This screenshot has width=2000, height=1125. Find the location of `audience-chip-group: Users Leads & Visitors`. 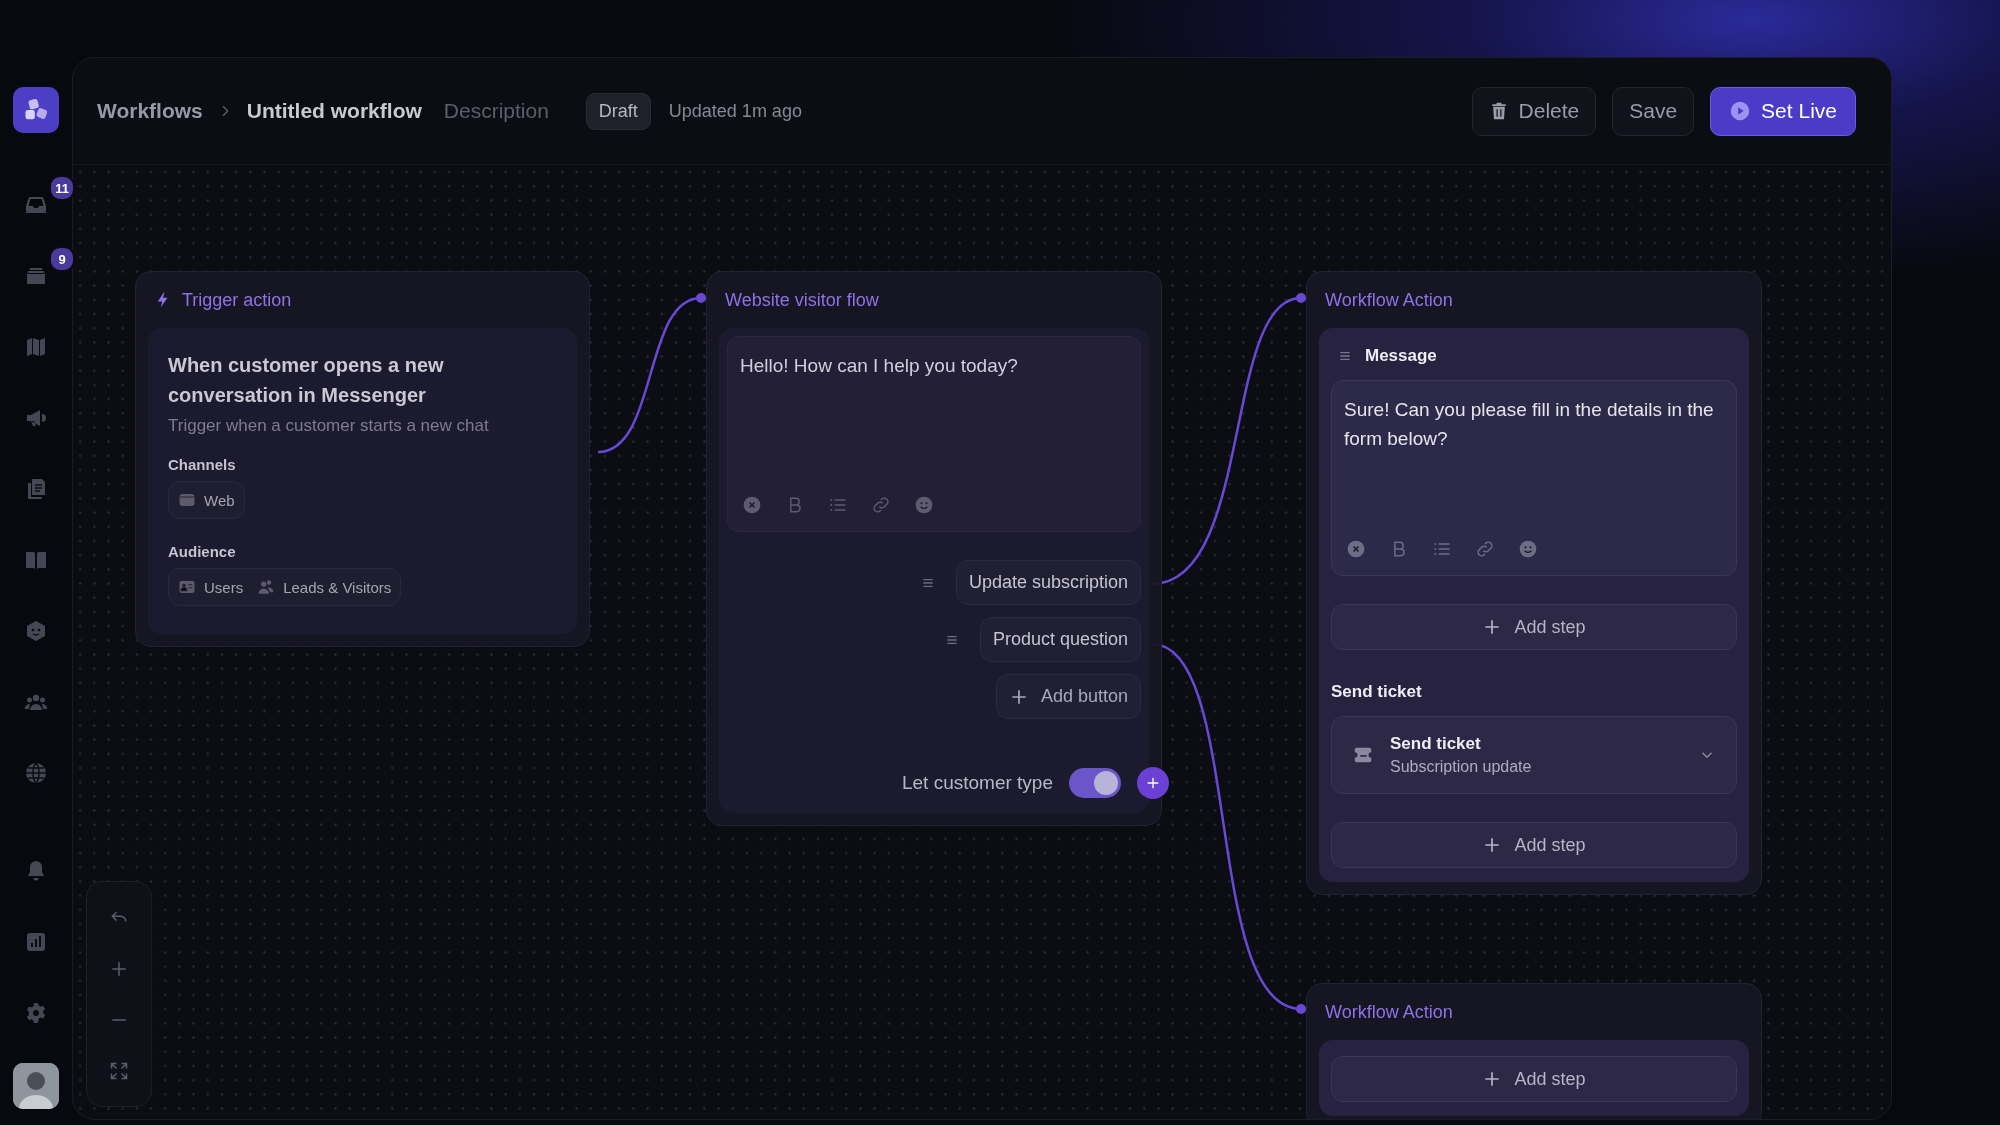

audience-chip-group: Users Leads & Visitors is located at coordinates (285, 587).